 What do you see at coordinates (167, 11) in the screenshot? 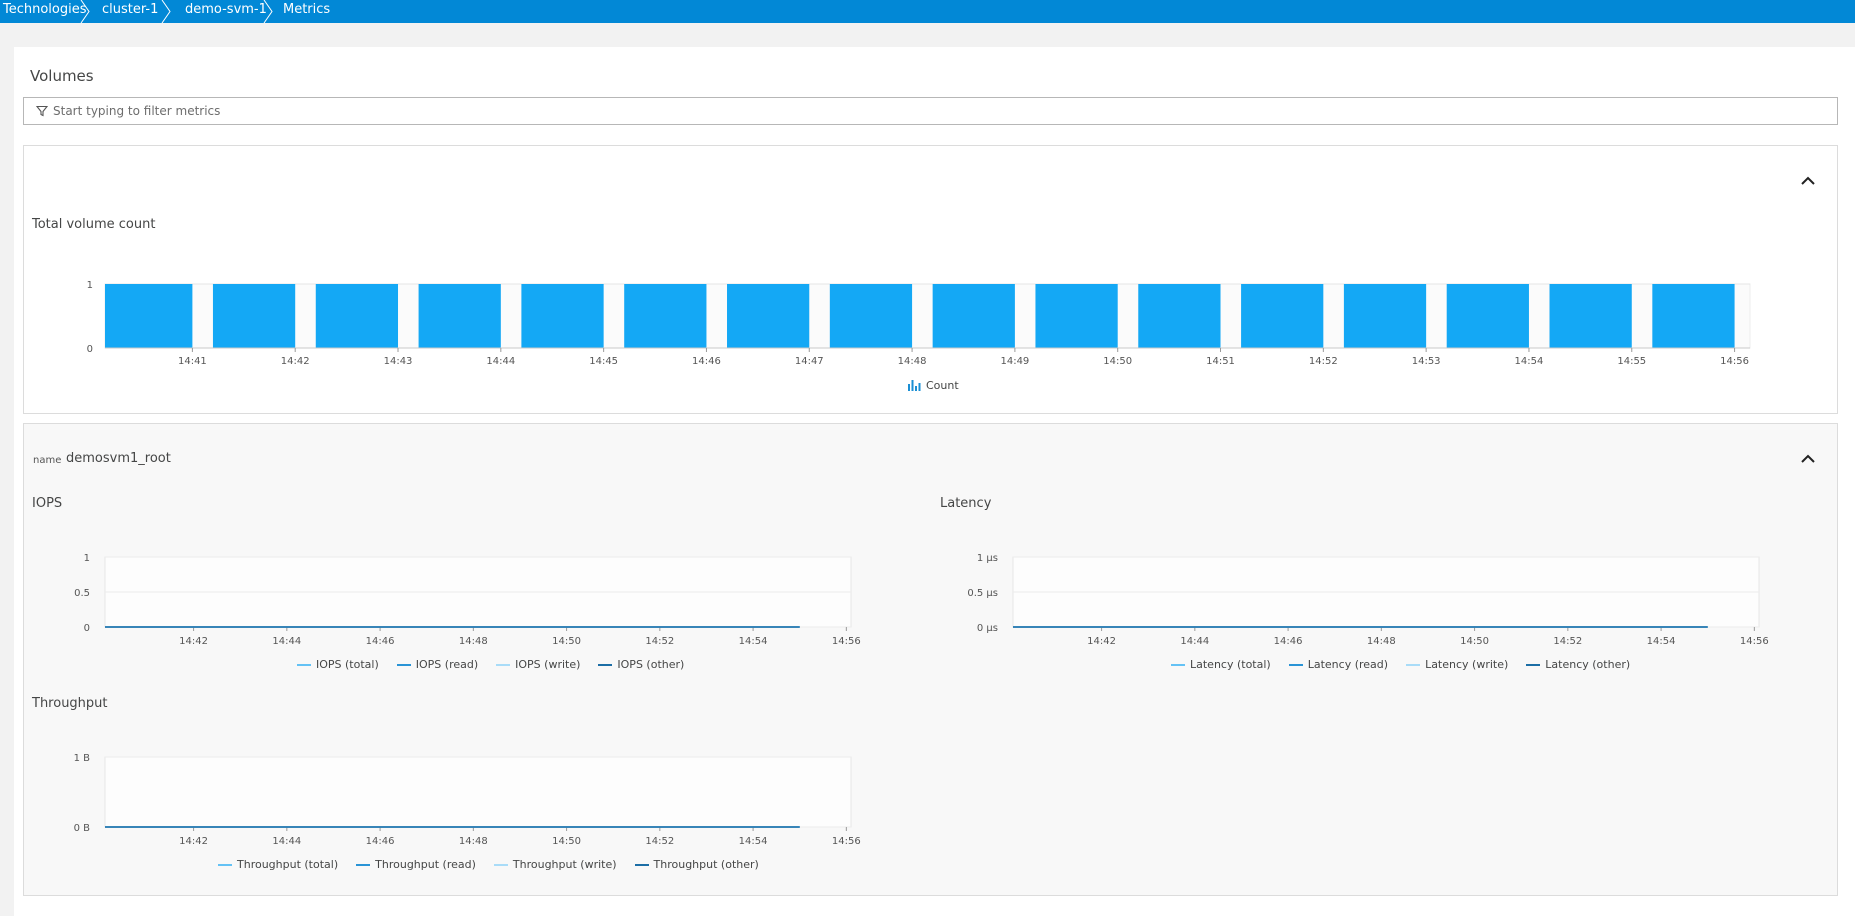
I see `breadcrumb-separator-icon` at bounding box center [167, 11].